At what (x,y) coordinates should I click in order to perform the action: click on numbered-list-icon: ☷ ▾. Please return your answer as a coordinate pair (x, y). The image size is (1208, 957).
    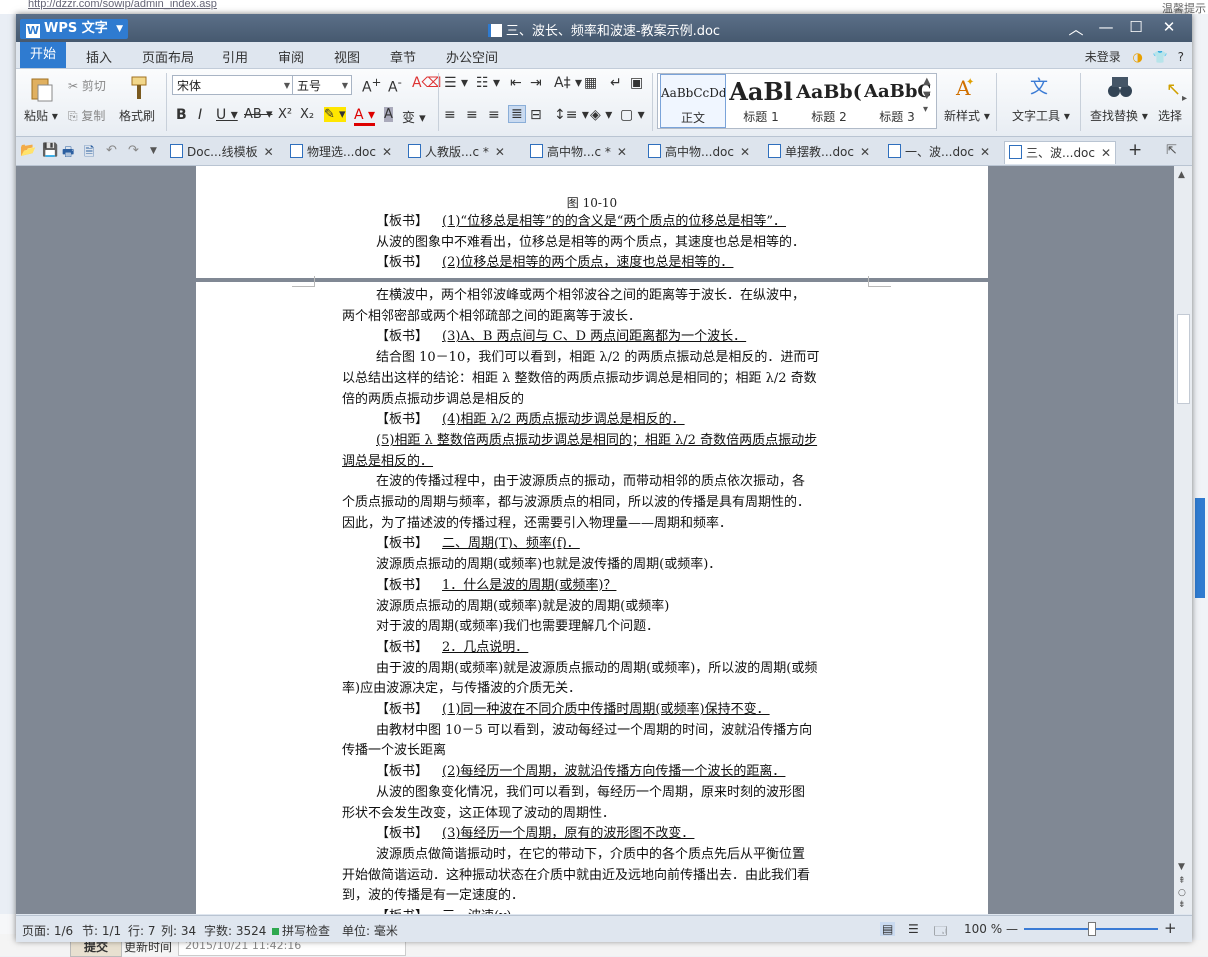
    Looking at the image, I should click on (488, 83).